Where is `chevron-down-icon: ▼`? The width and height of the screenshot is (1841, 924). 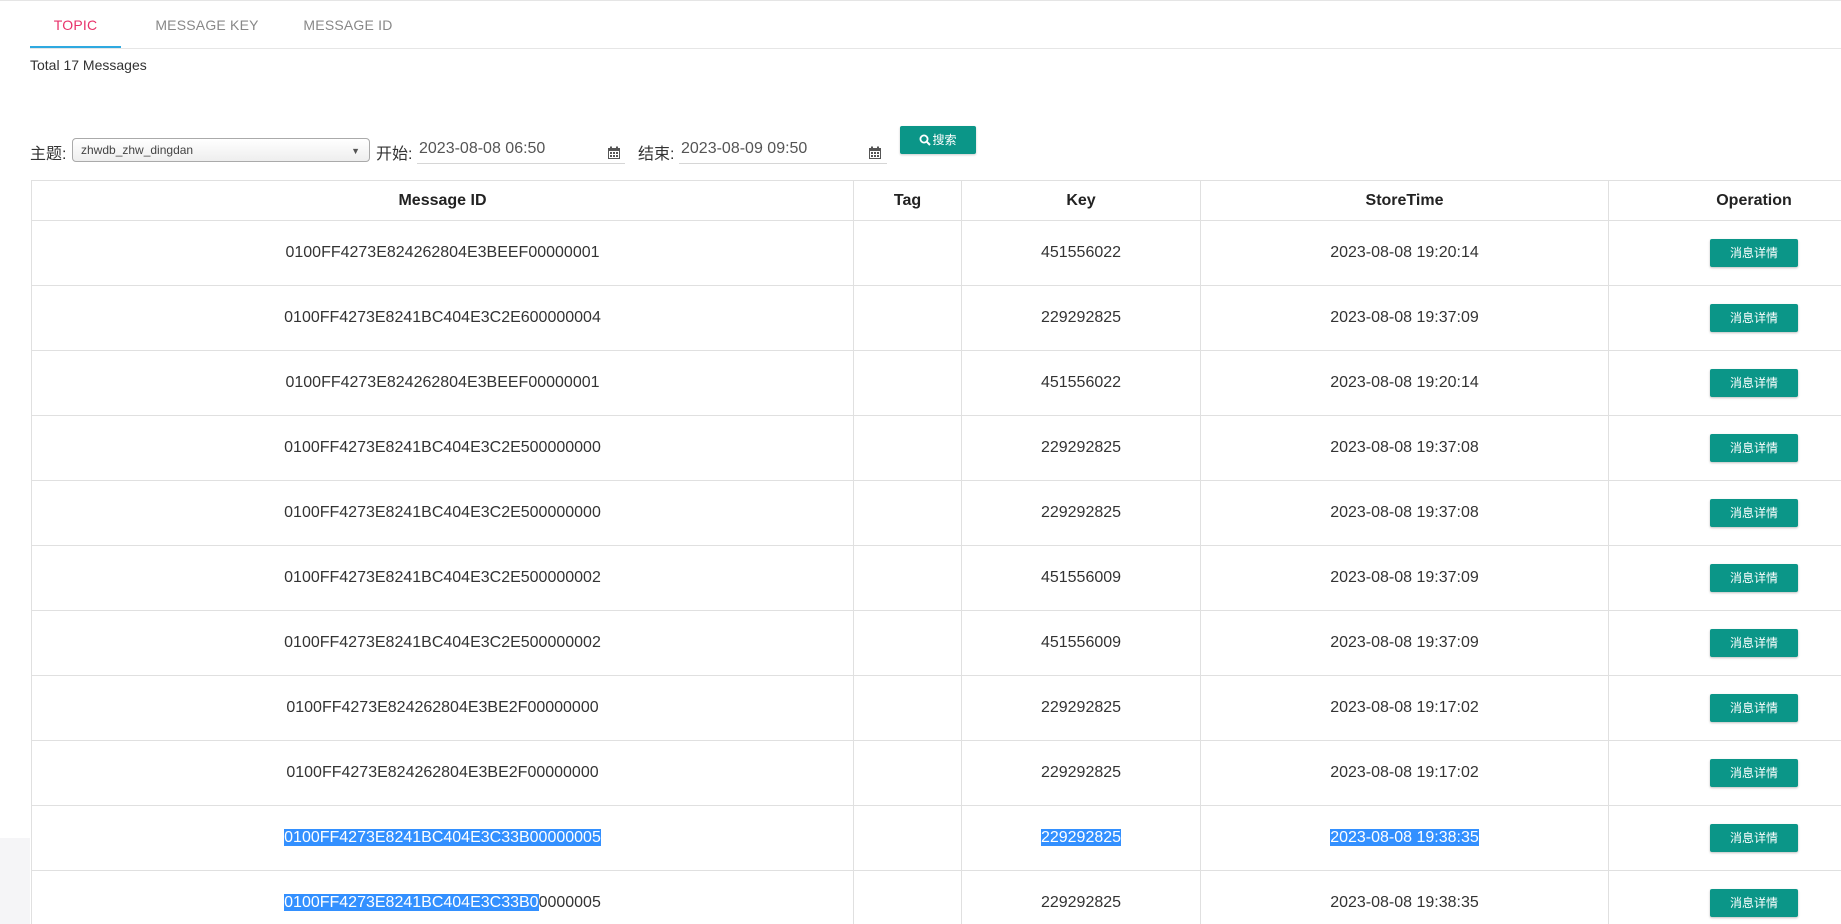
chevron-down-icon: ▼ is located at coordinates (355, 151).